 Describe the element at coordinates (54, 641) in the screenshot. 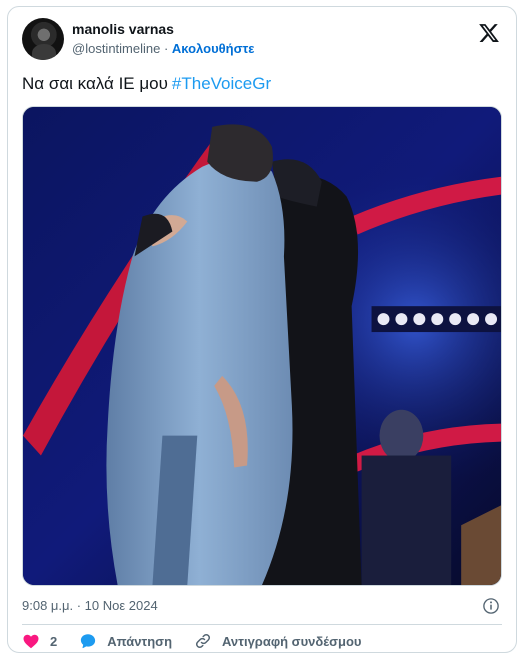

I see `like-count: 2` at that location.